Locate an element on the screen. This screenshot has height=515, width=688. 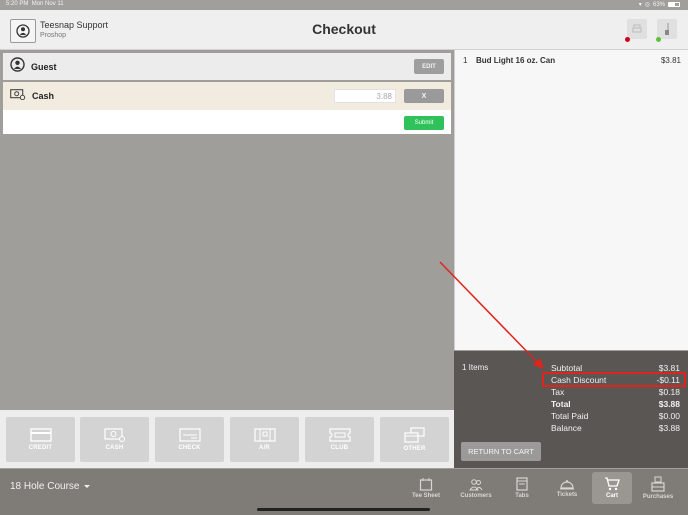
remove-payment-button: X is located at coordinates (424, 96).